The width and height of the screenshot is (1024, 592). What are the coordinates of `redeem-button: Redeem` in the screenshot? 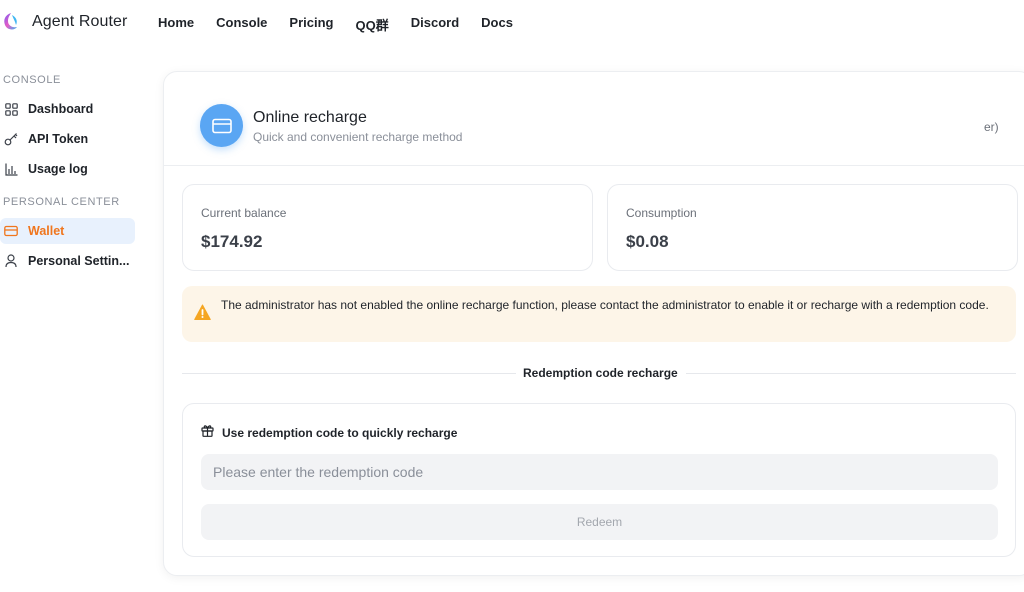 It's located at (599, 522).